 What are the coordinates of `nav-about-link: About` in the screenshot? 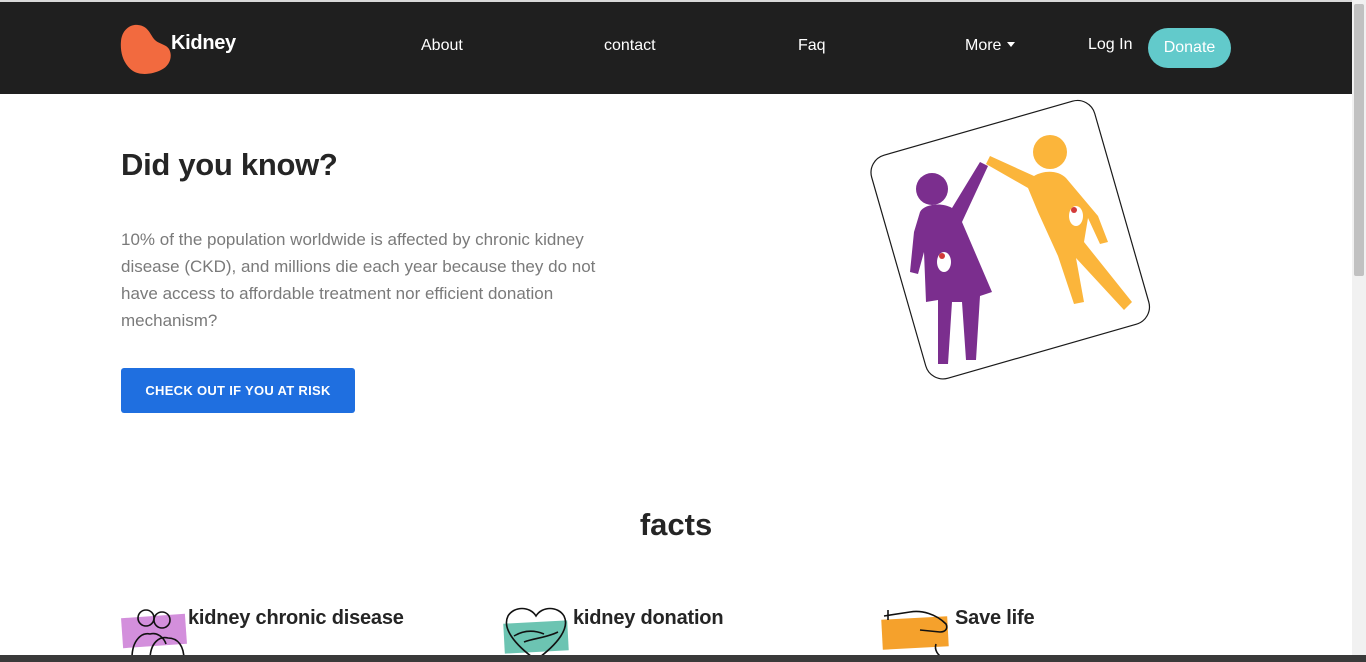 It's located at (442, 46).